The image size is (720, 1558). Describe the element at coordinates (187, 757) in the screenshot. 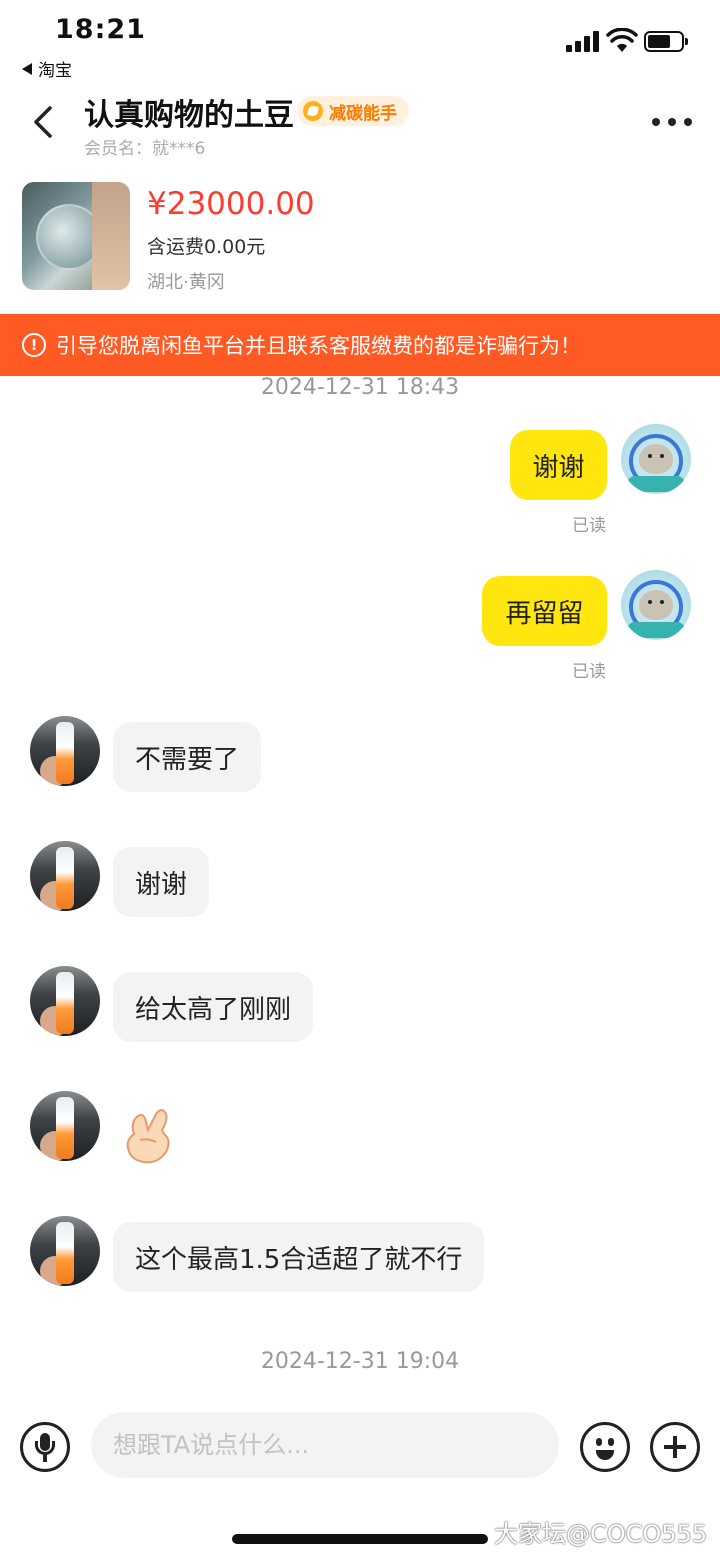

I see `message-bubble-incoming: 不需要了` at that location.